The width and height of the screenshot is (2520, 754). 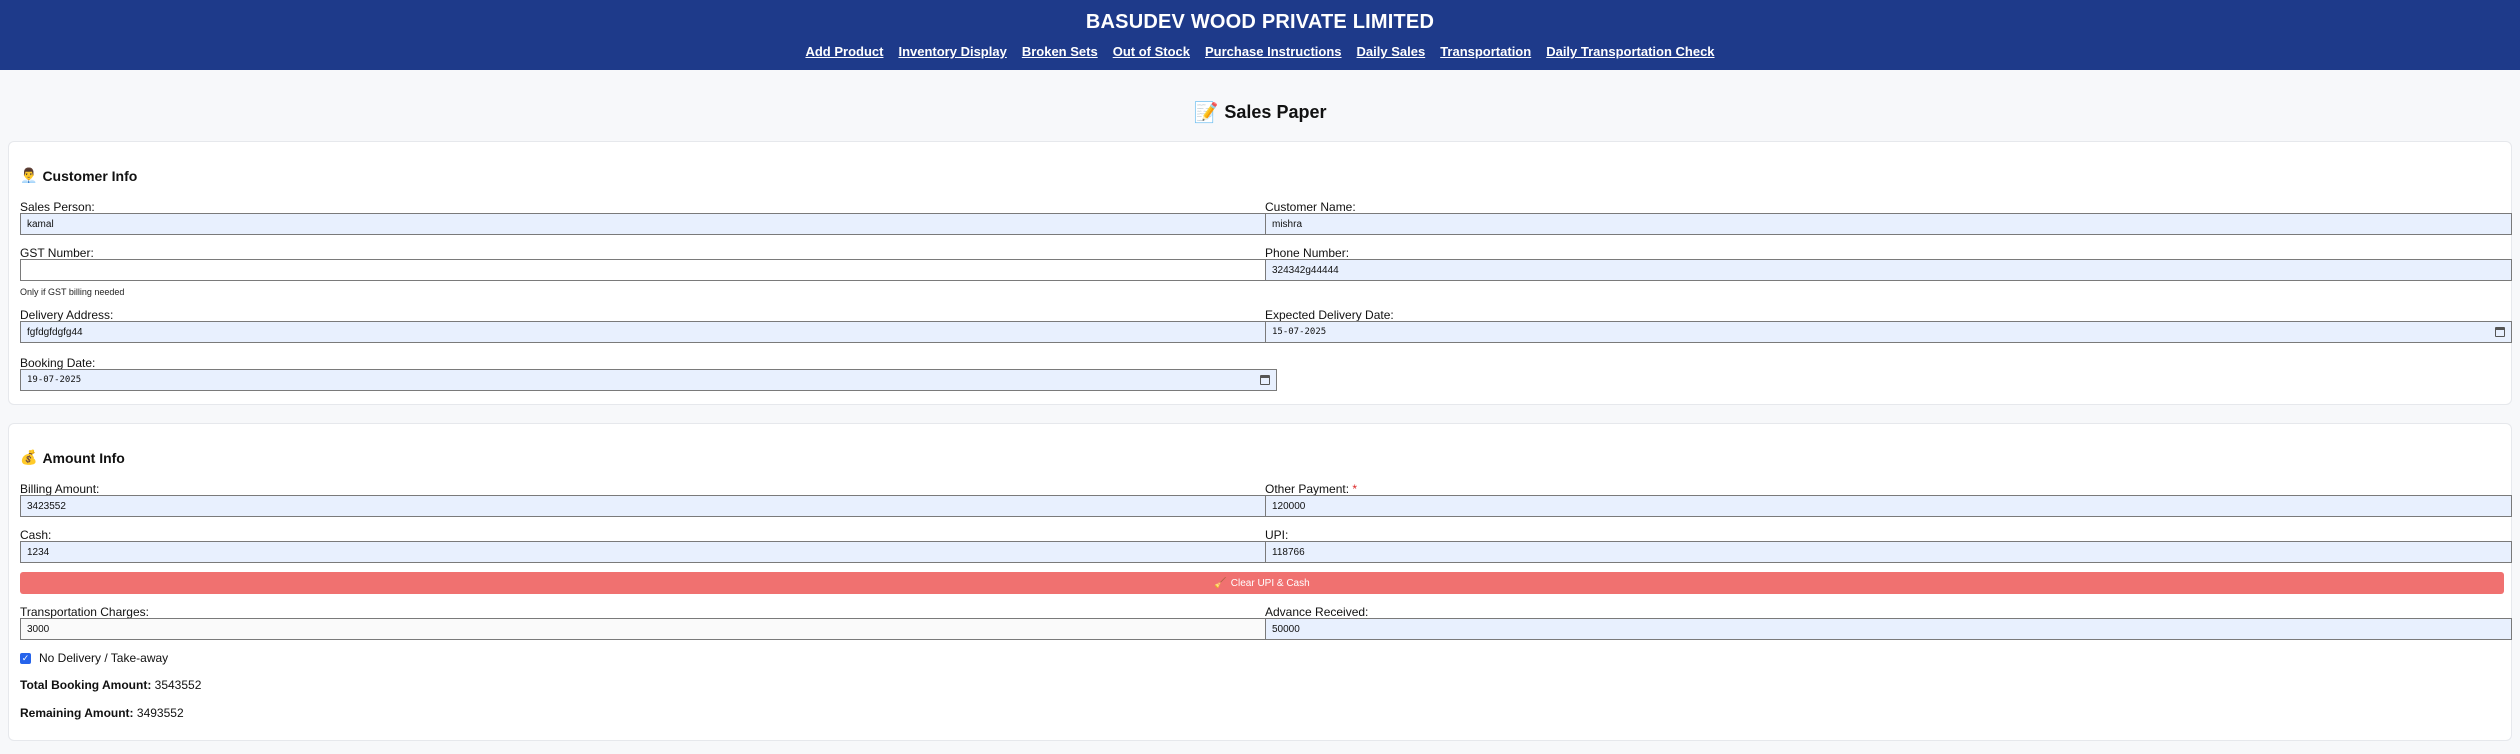 I want to click on total-booking-amount-label: Total Booking Amount:, so click(x=86, y=685).